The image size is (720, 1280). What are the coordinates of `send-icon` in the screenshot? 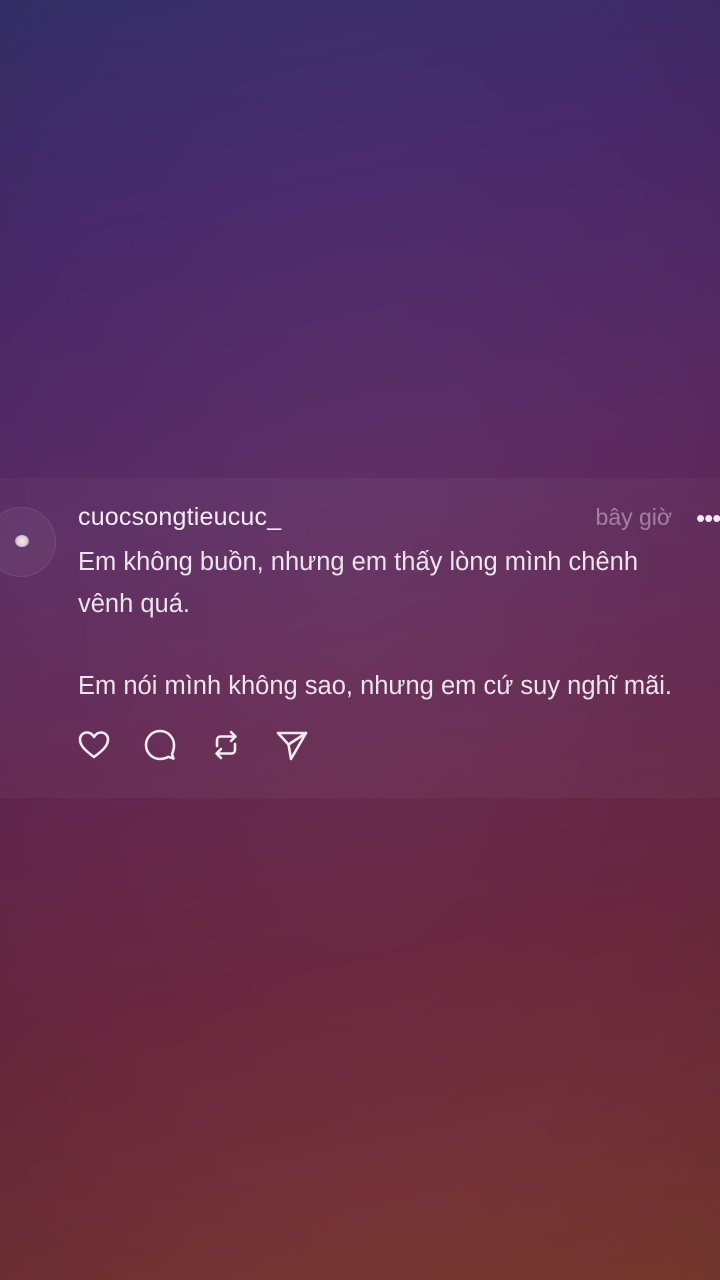 It's located at (292, 746).